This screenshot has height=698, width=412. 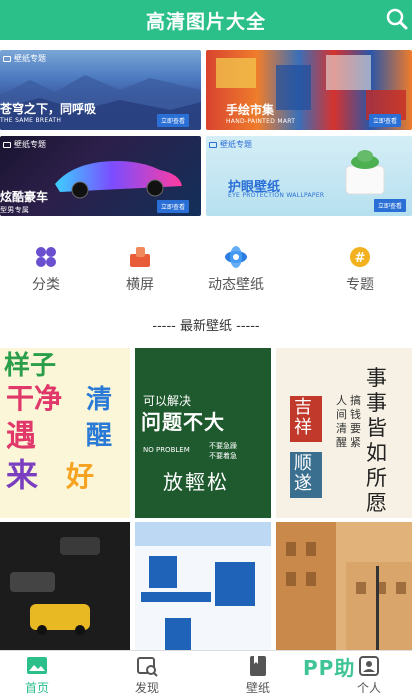 I want to click on category-topic: # 专题, so click(x=360, y=269).